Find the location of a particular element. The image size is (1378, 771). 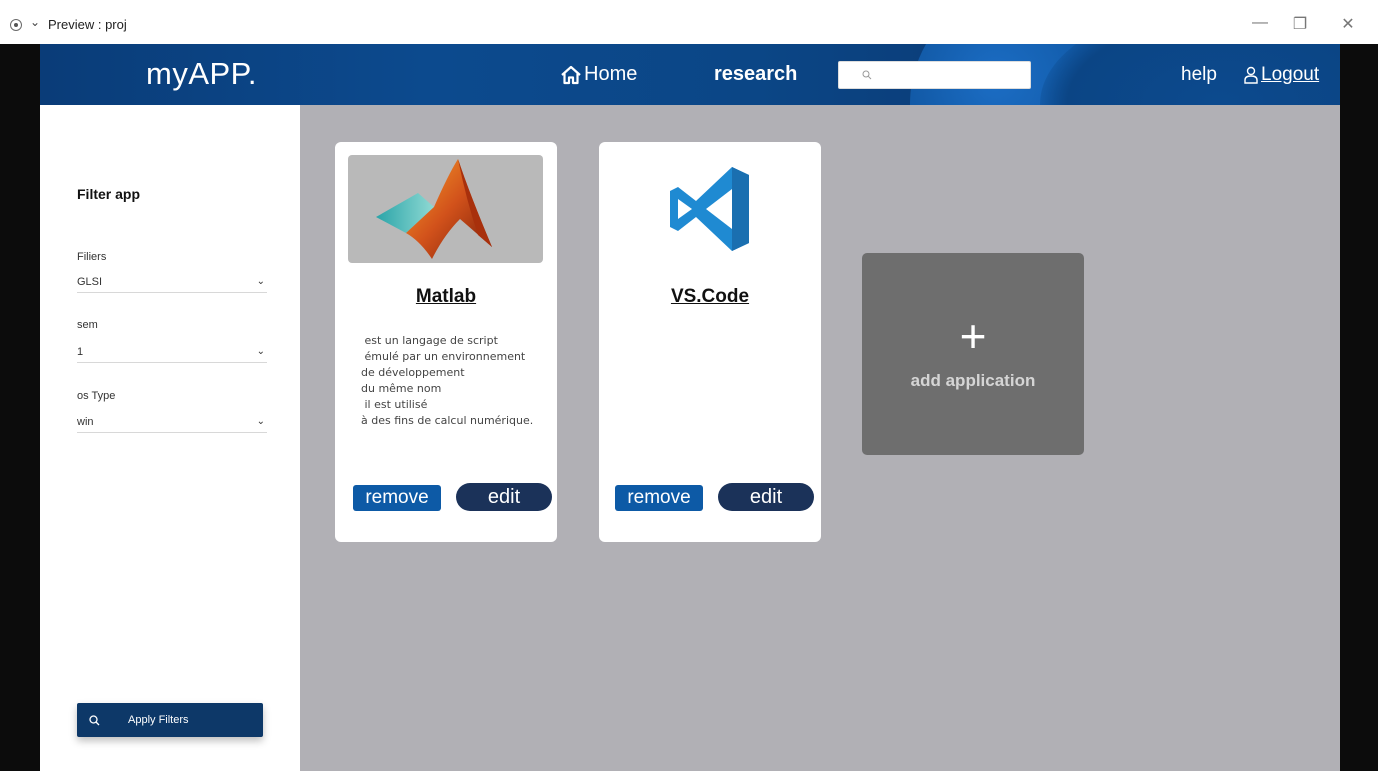

add-application-card: + add application is located at coordinates (973, 354).